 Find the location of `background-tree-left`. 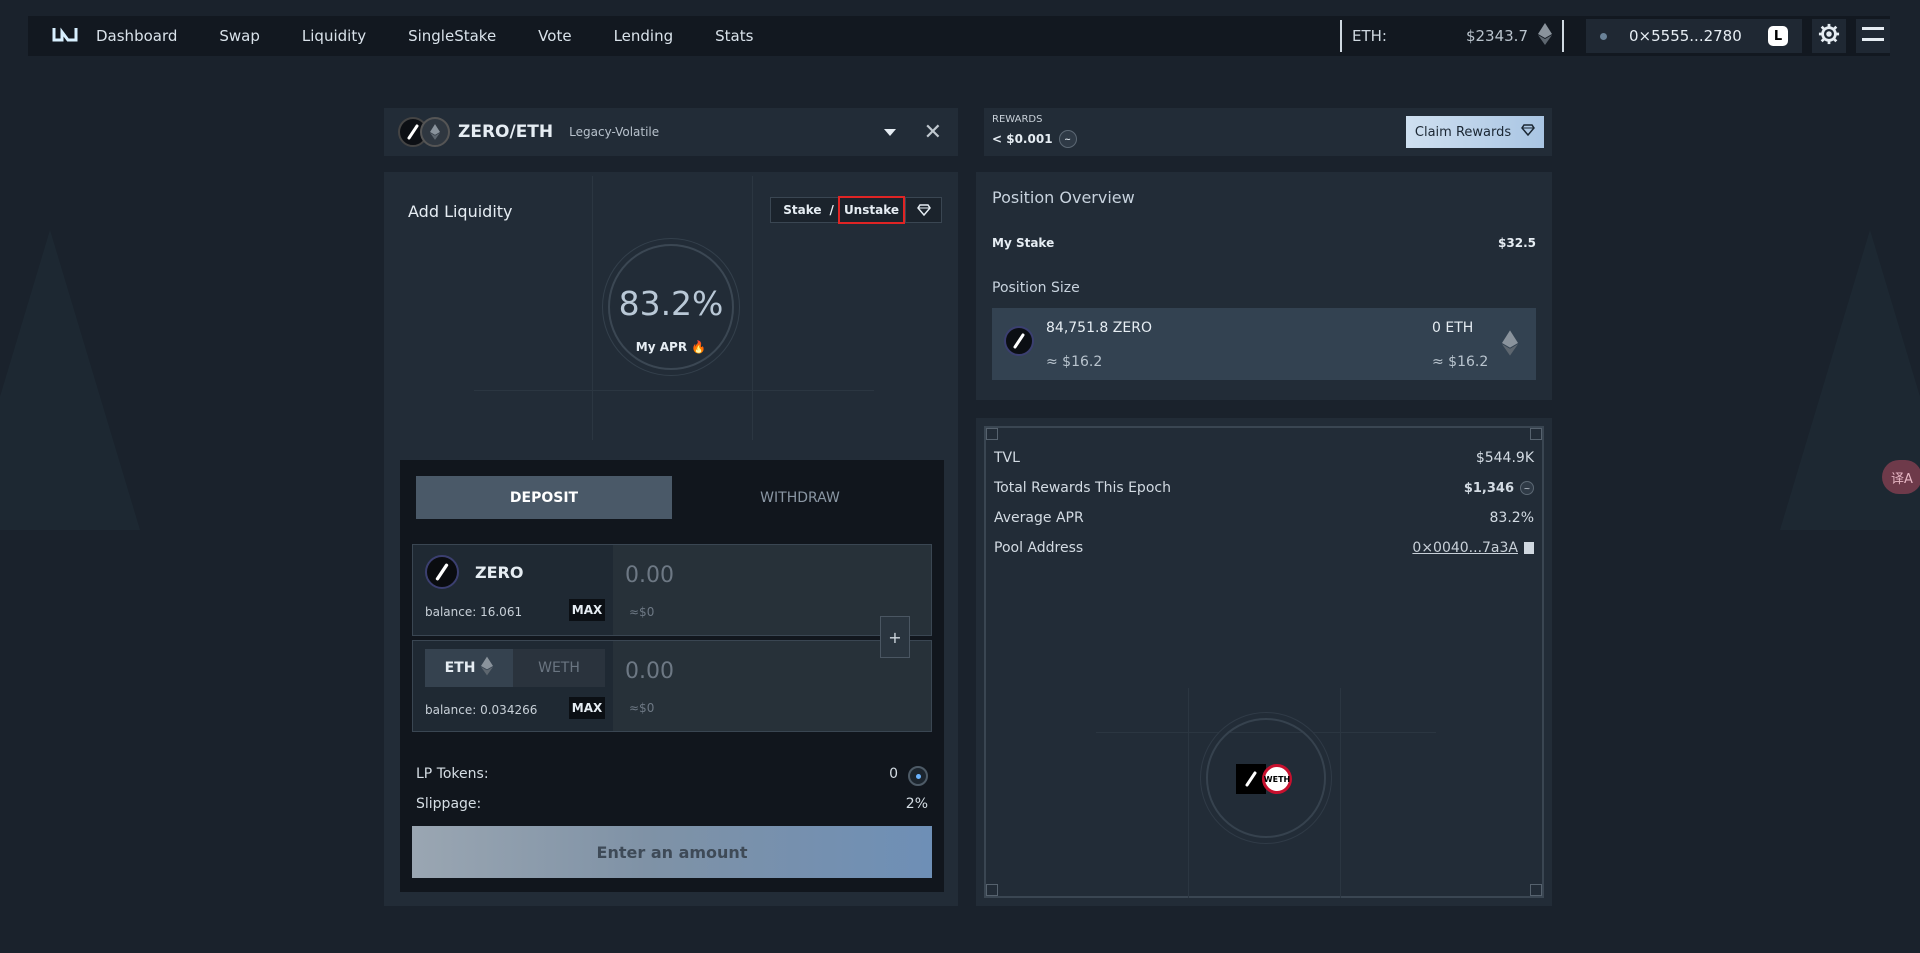

background-tree-left is located at coordinates (70, 380).